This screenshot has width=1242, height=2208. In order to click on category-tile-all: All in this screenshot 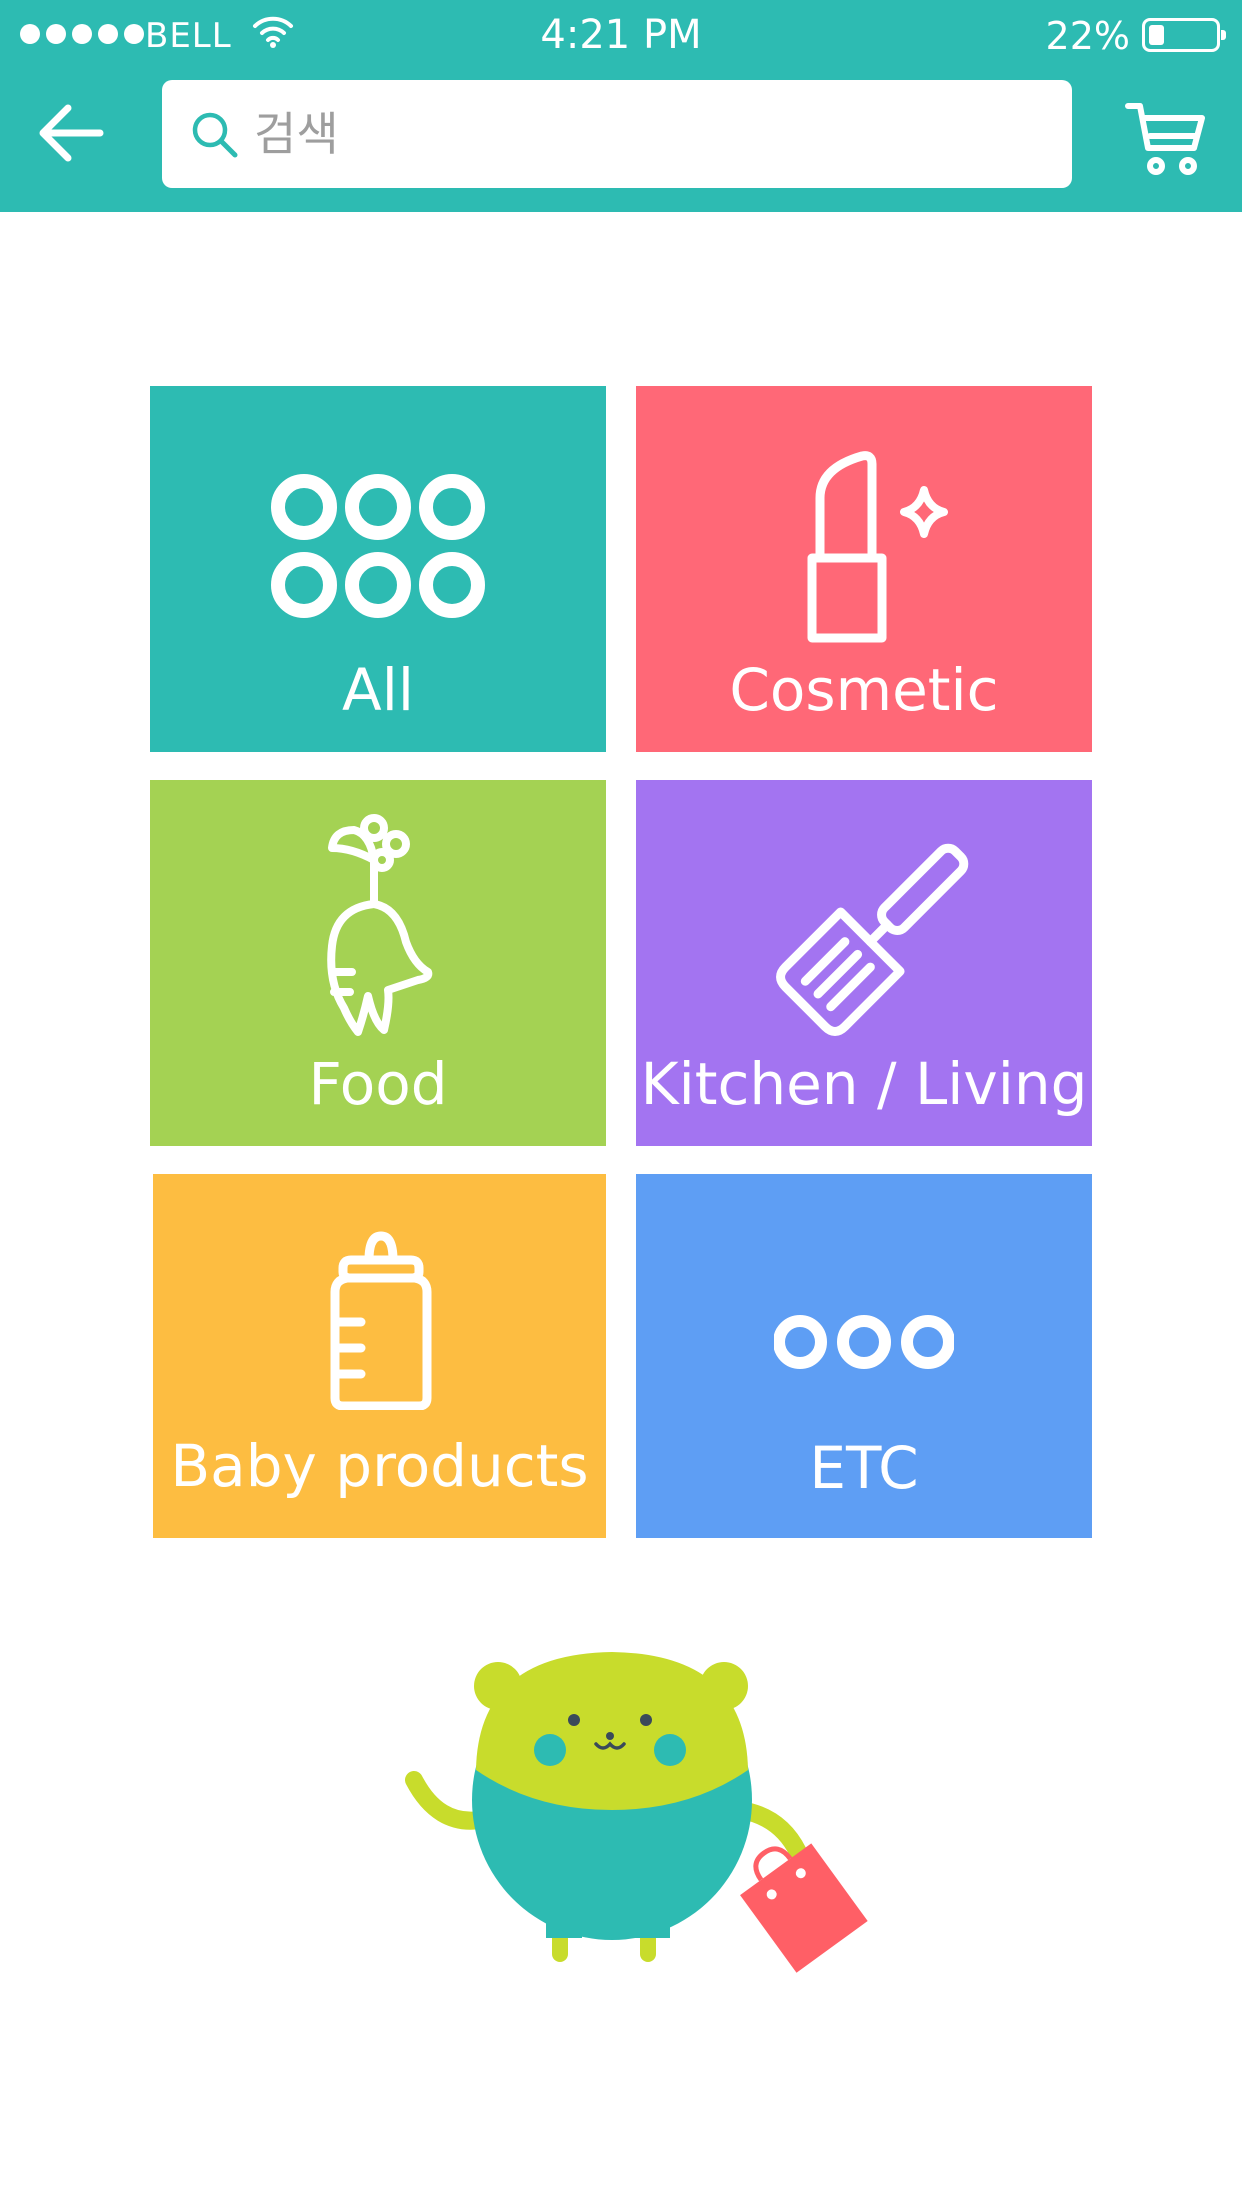, I will do `click(378, 569)`.